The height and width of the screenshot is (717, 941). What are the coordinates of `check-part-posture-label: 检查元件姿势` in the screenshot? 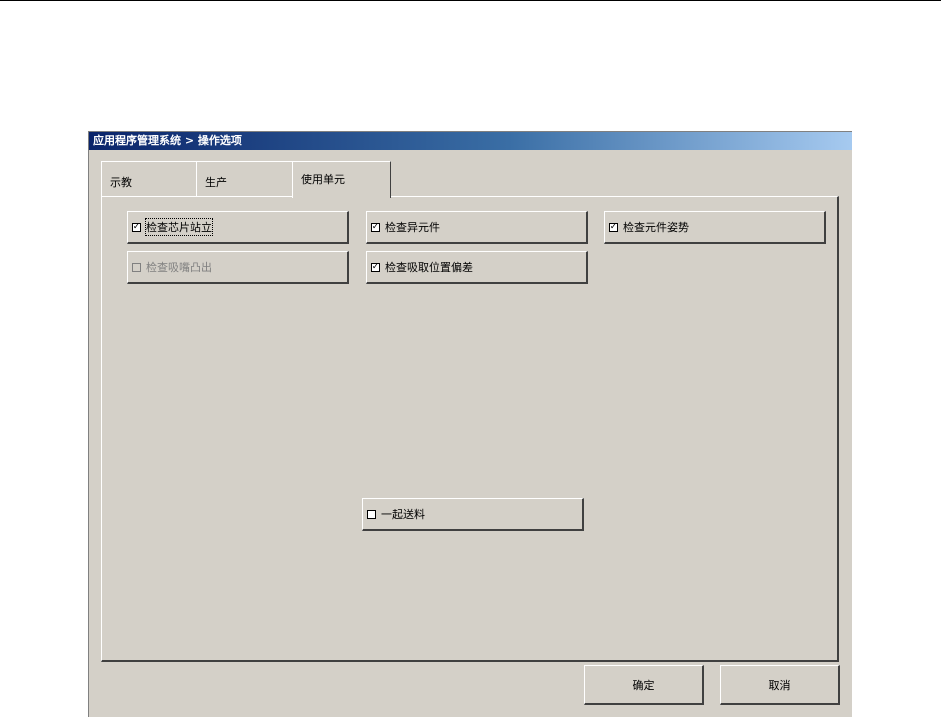 It's located at (656, 227).